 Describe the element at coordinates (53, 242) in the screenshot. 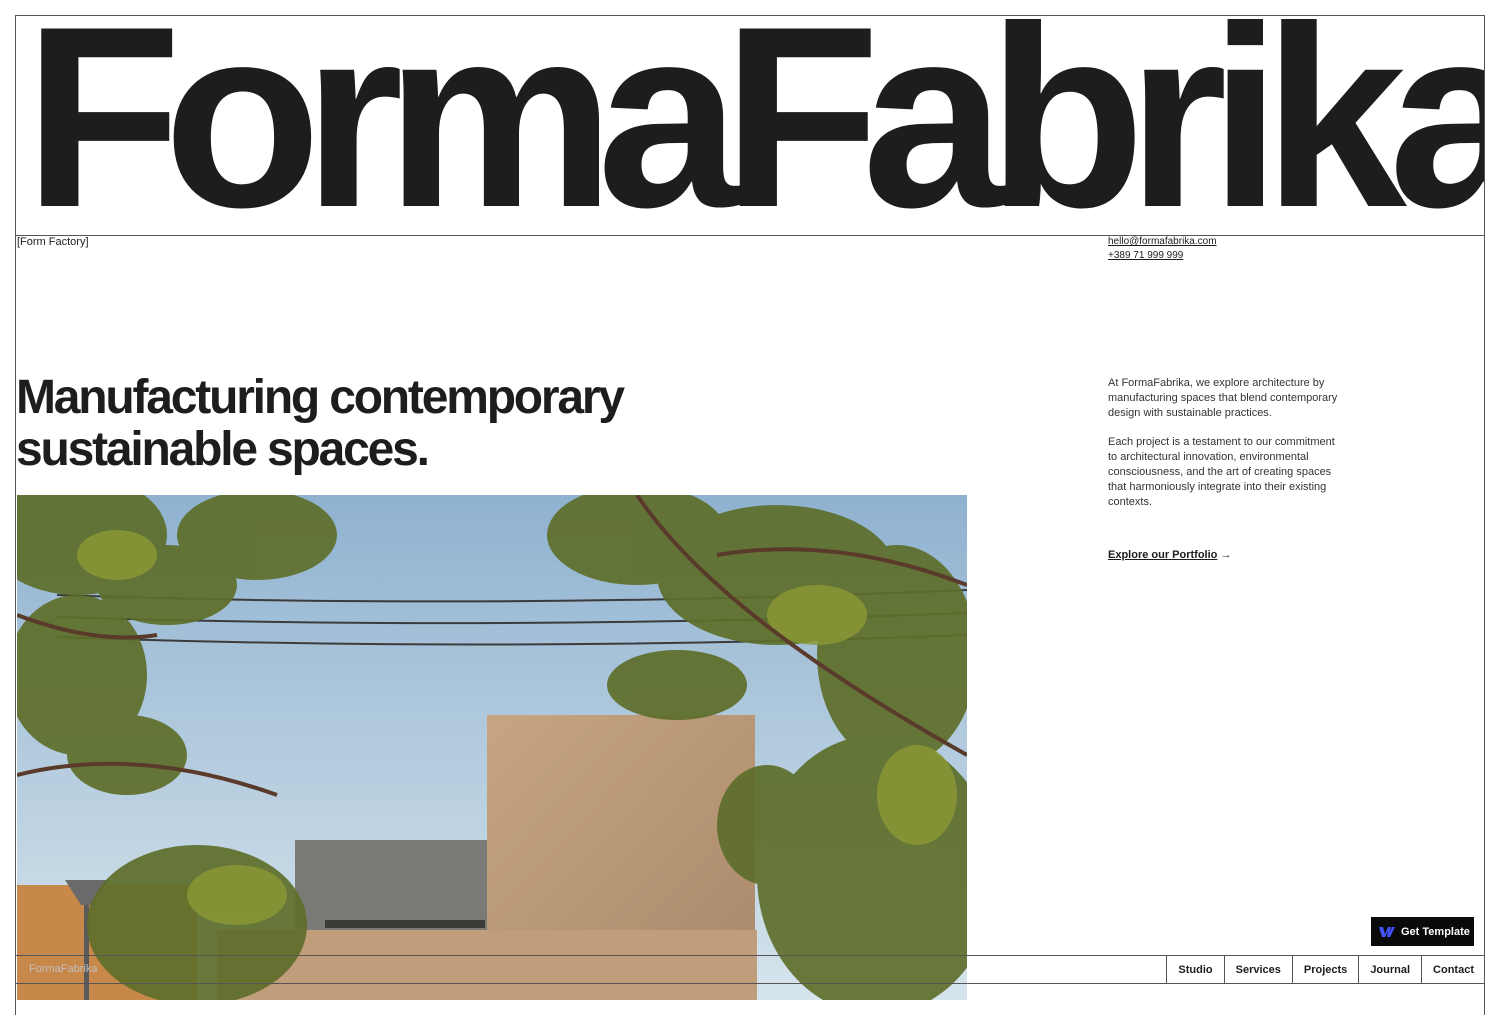

I see `tagline: [Form Factory]` at that location.